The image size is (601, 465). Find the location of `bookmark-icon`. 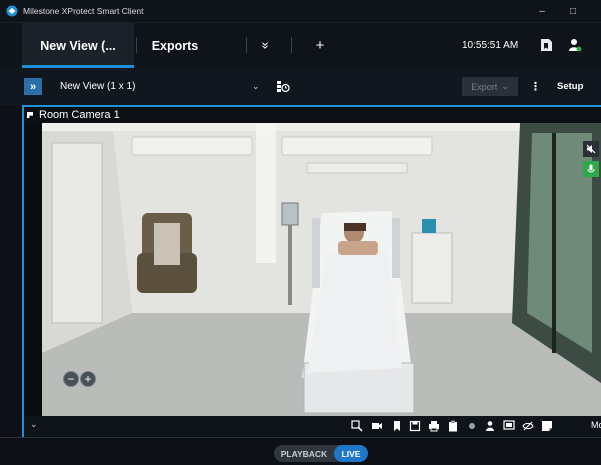

bookmark-icon is located at coordinates (397, 426).